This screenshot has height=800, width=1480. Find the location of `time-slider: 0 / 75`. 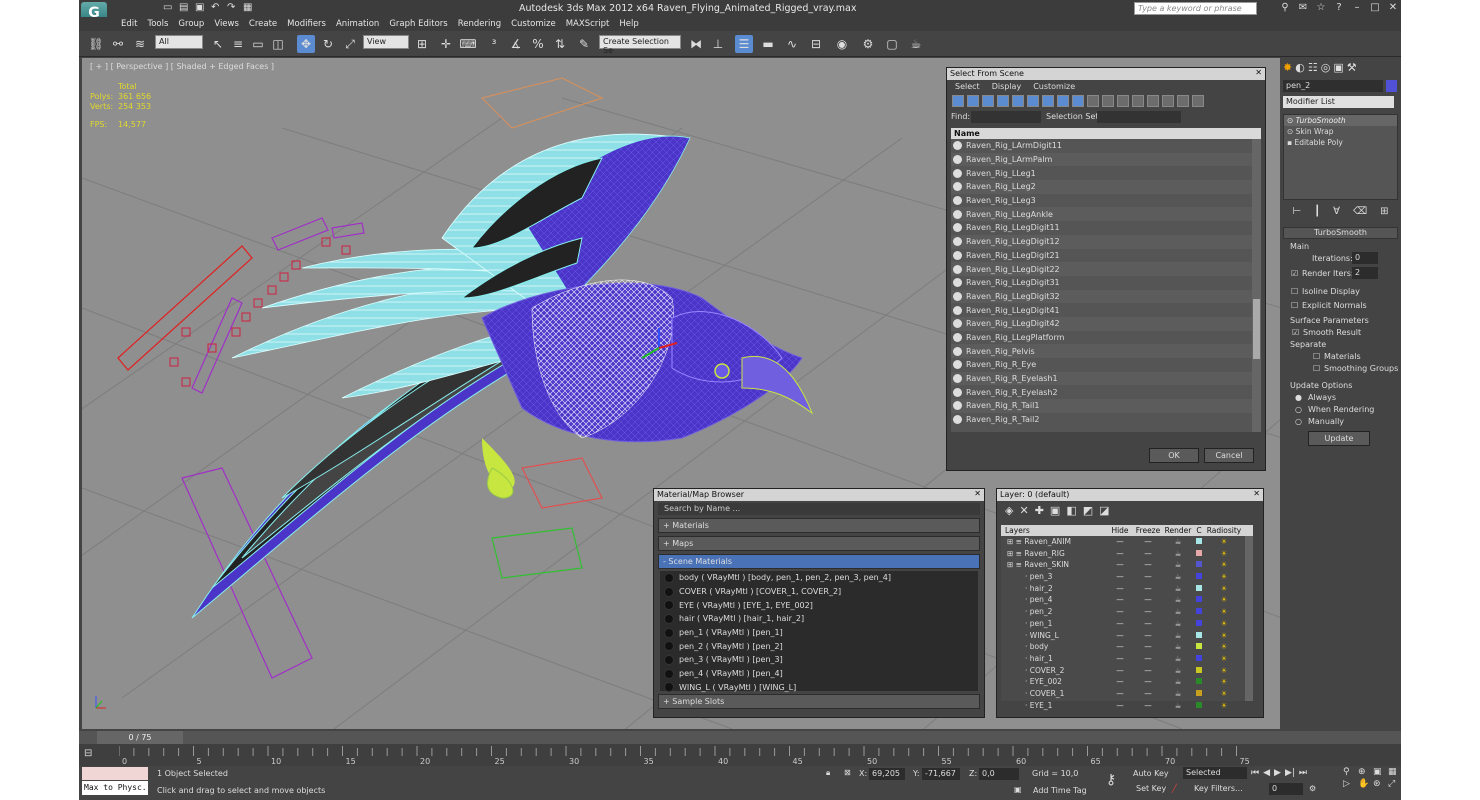

time-slider: 0 / 75 is located at coordinates (740, 737).